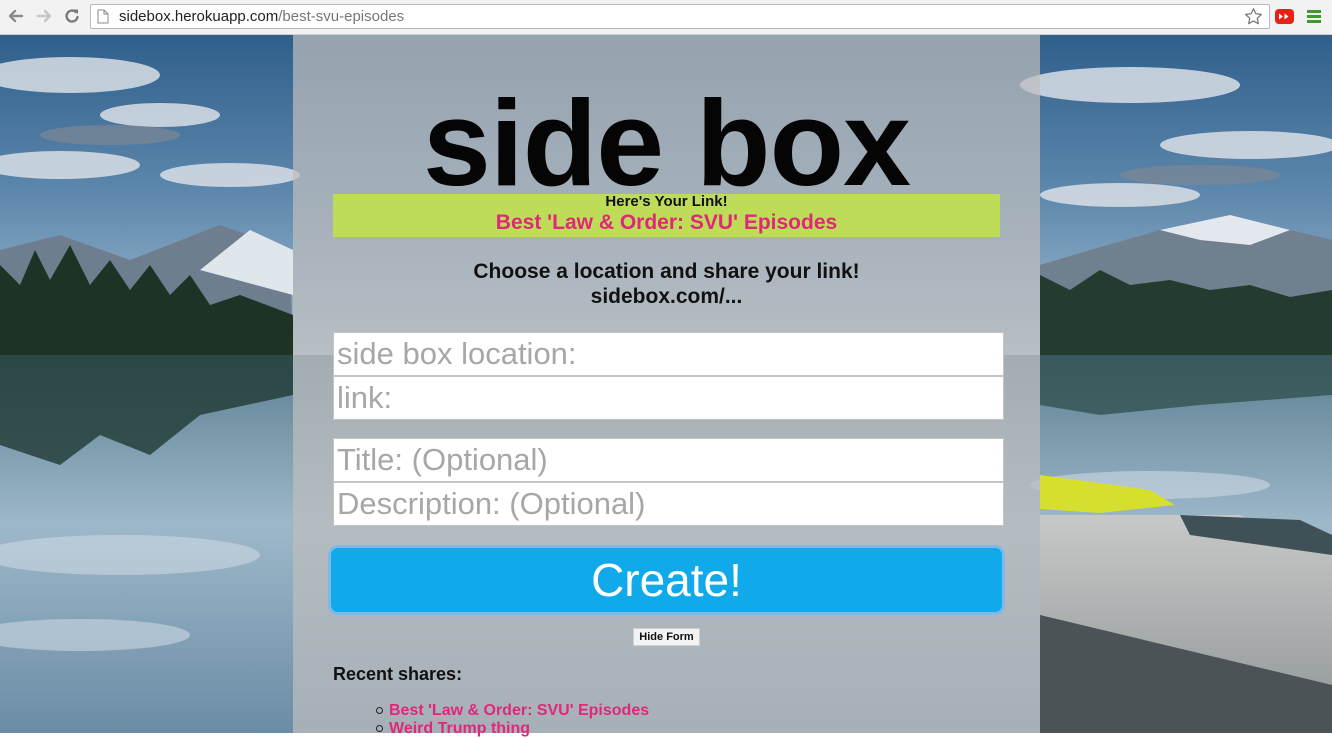 This screenshot has width=1332, height=738. I want to click on create-button: Create!, so click(666, 580).